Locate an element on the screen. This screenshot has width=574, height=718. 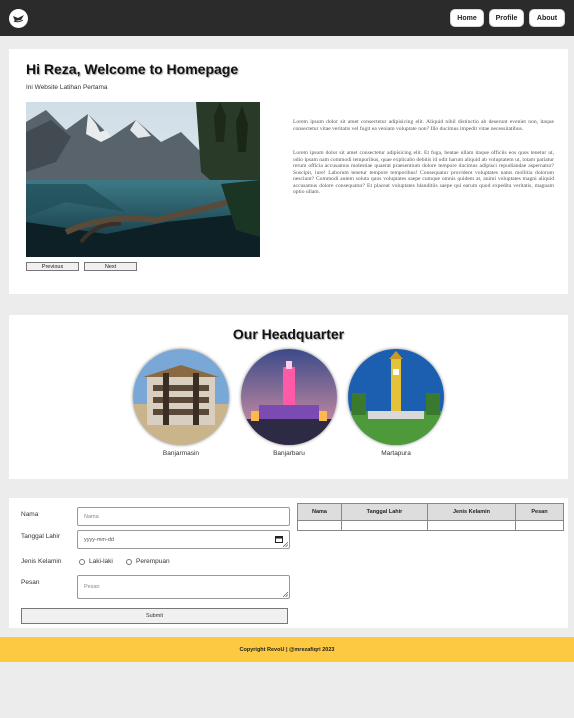
nama-input: Nama is located at coordinates (183, 516).